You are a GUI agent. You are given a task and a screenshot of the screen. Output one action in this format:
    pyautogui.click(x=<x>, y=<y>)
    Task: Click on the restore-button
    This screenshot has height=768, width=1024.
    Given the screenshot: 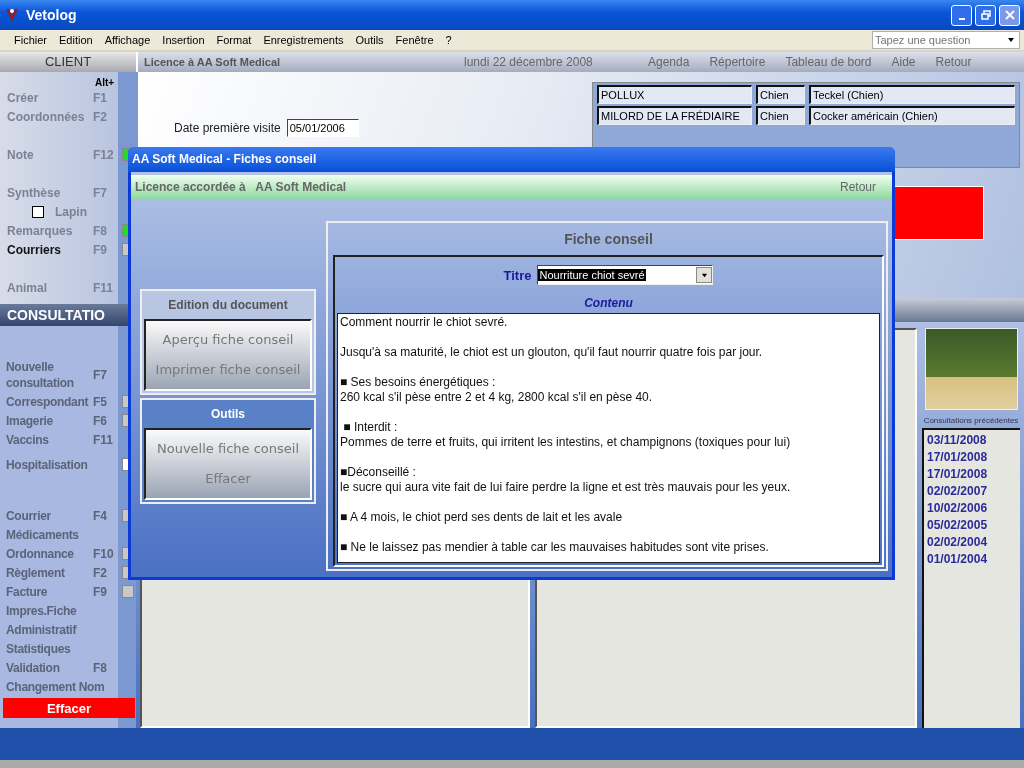 What is the action you would take?
    pyautogui.click(x=985, y=15)
    